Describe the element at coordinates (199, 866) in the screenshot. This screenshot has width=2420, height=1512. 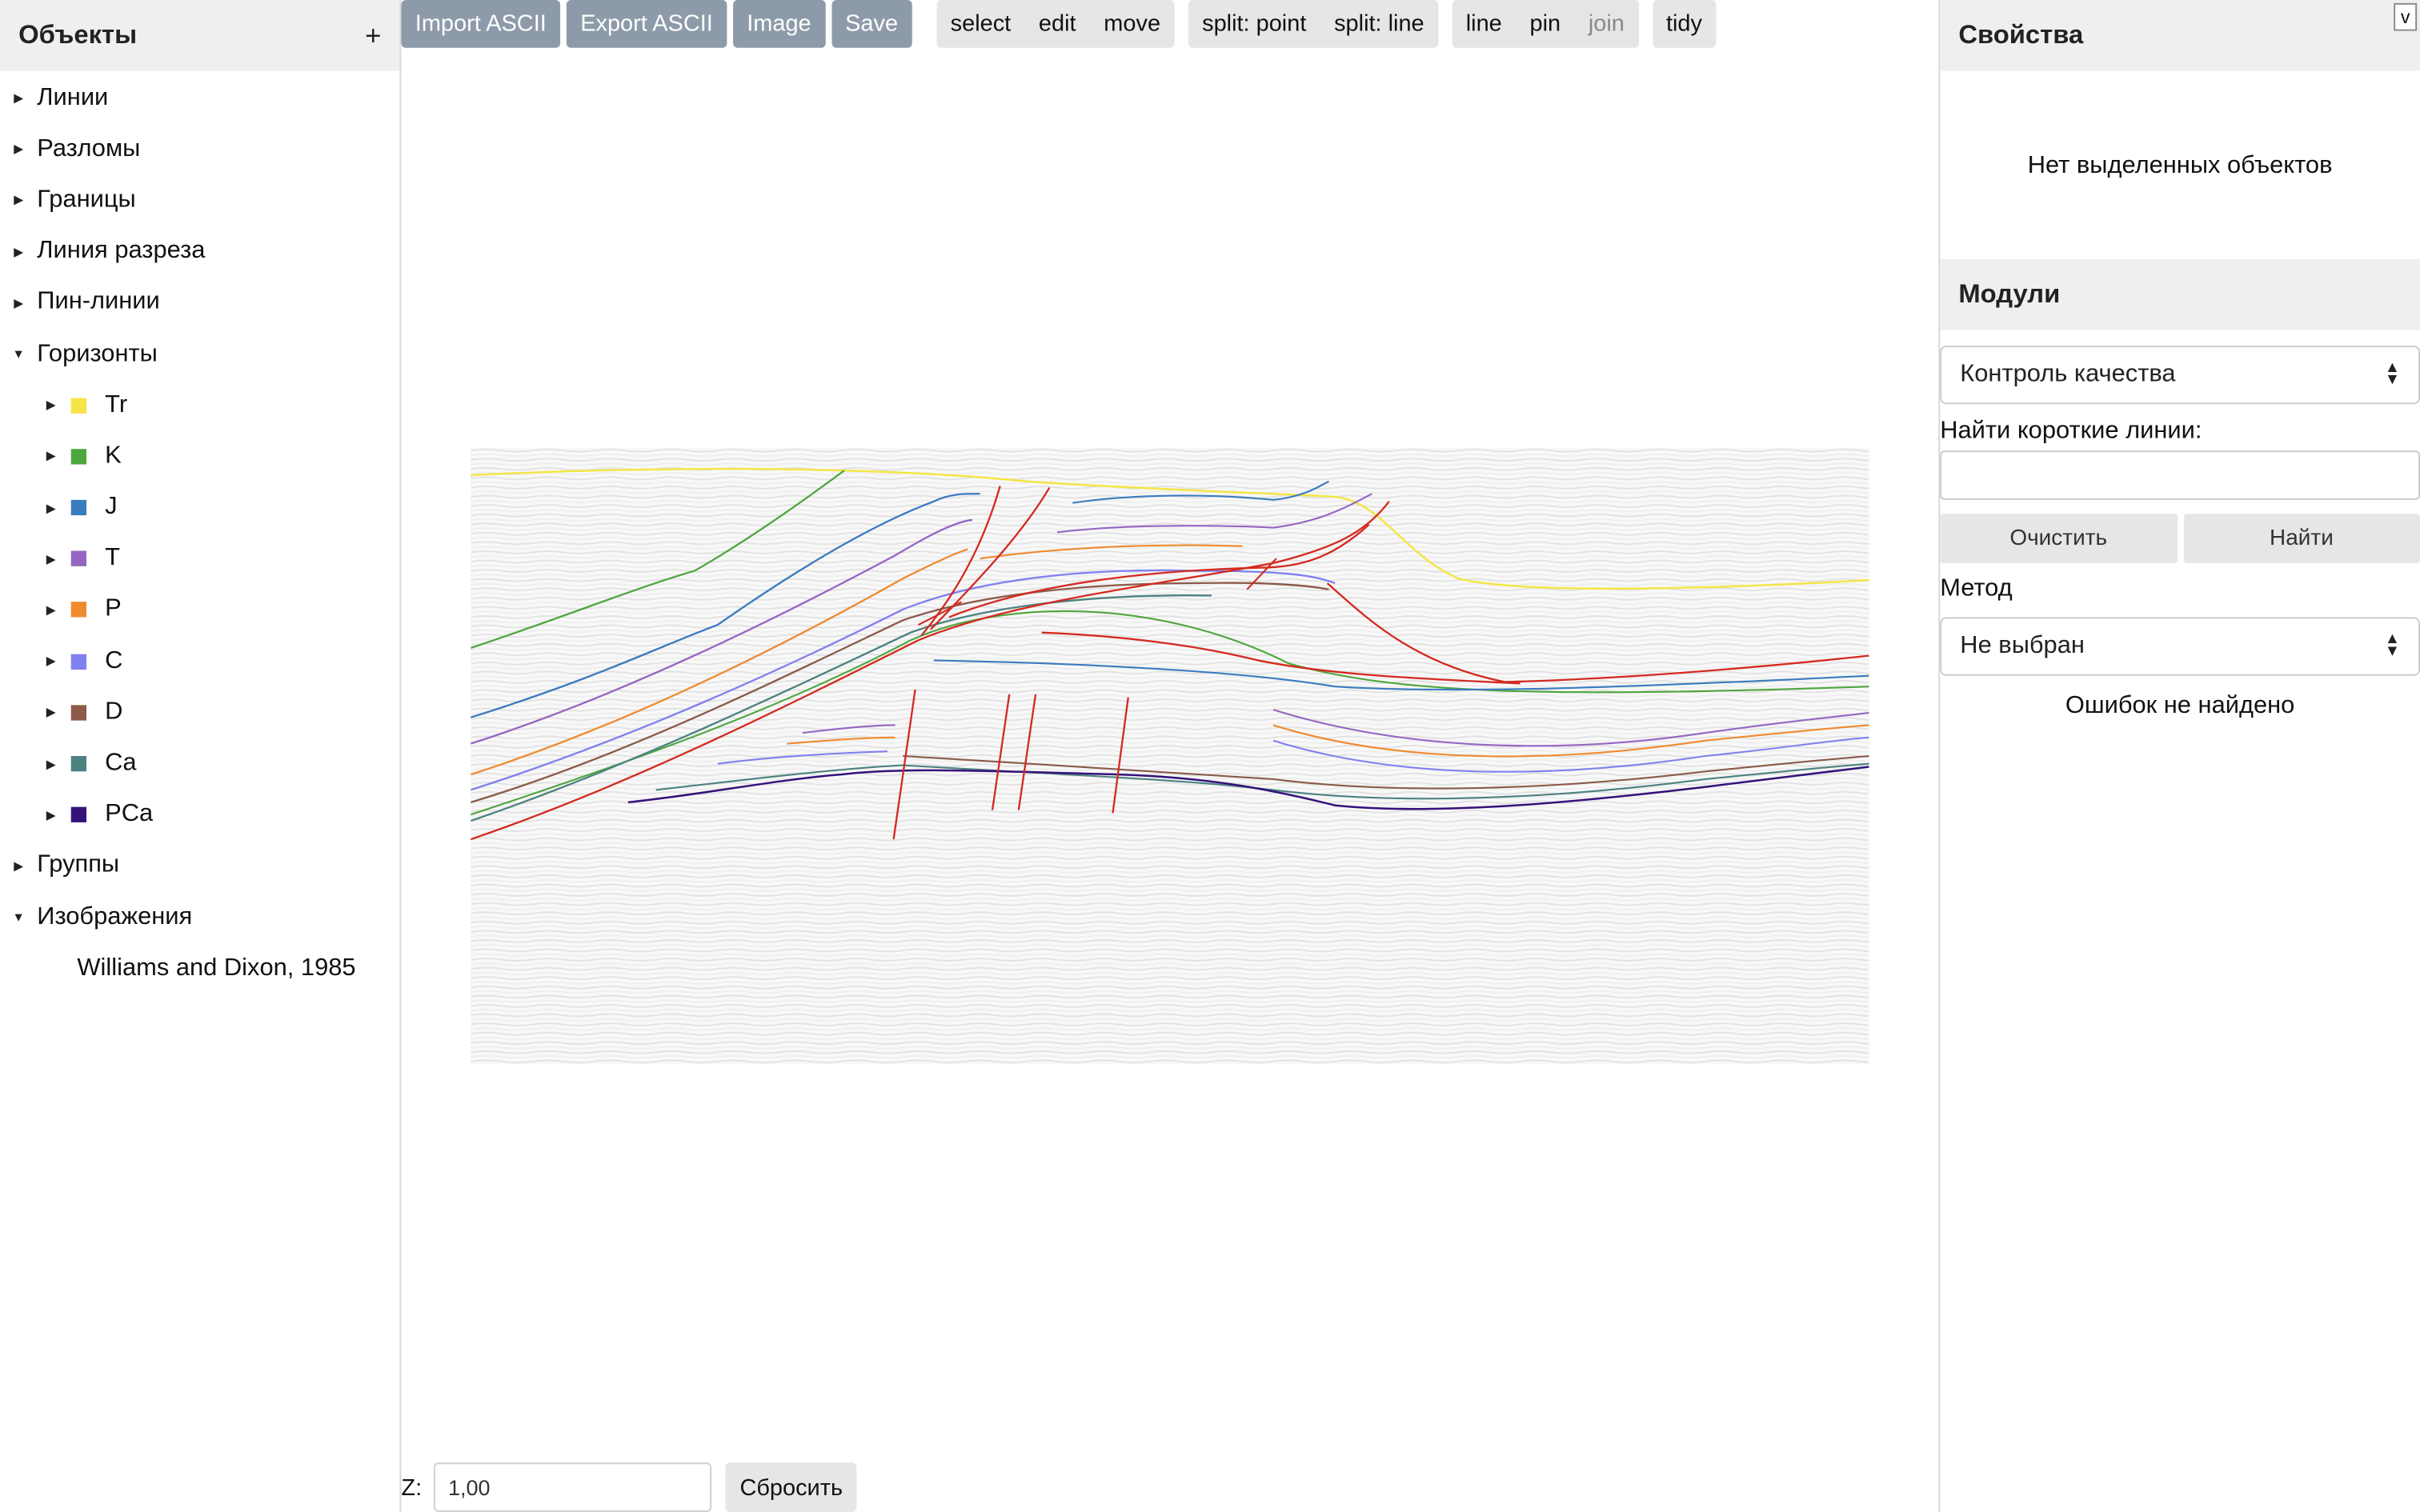
I see `tree-item-groups: ▶ Группы` at that location.